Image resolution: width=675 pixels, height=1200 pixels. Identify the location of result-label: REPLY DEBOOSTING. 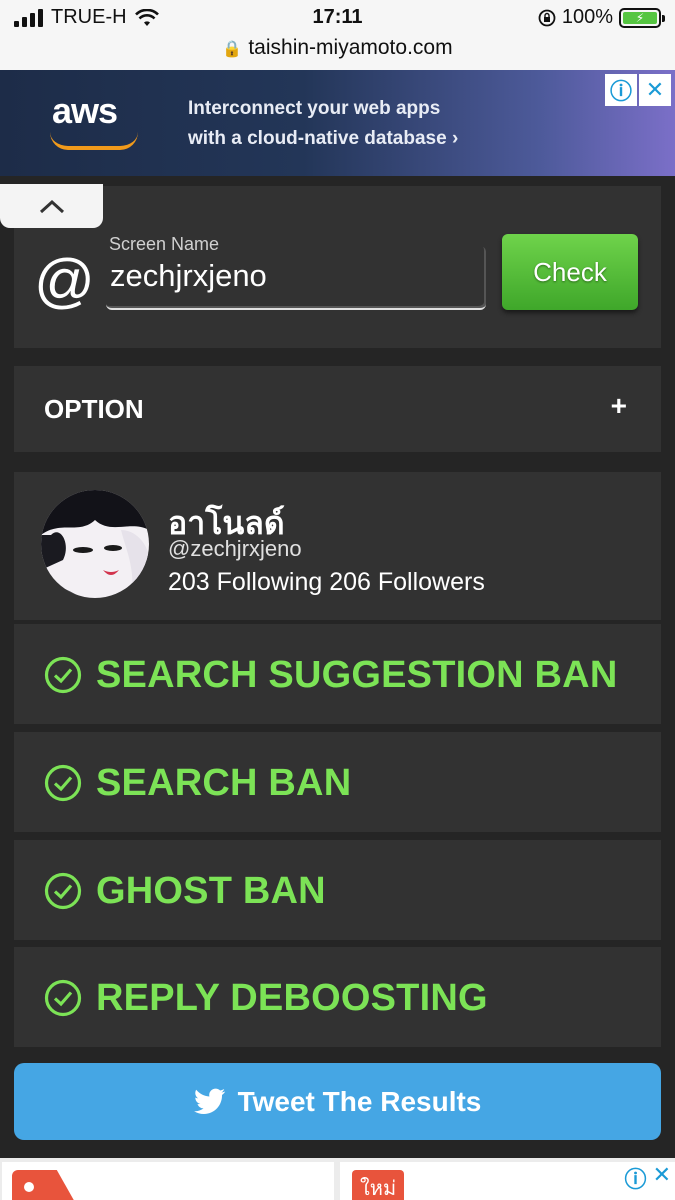
(292, 998).